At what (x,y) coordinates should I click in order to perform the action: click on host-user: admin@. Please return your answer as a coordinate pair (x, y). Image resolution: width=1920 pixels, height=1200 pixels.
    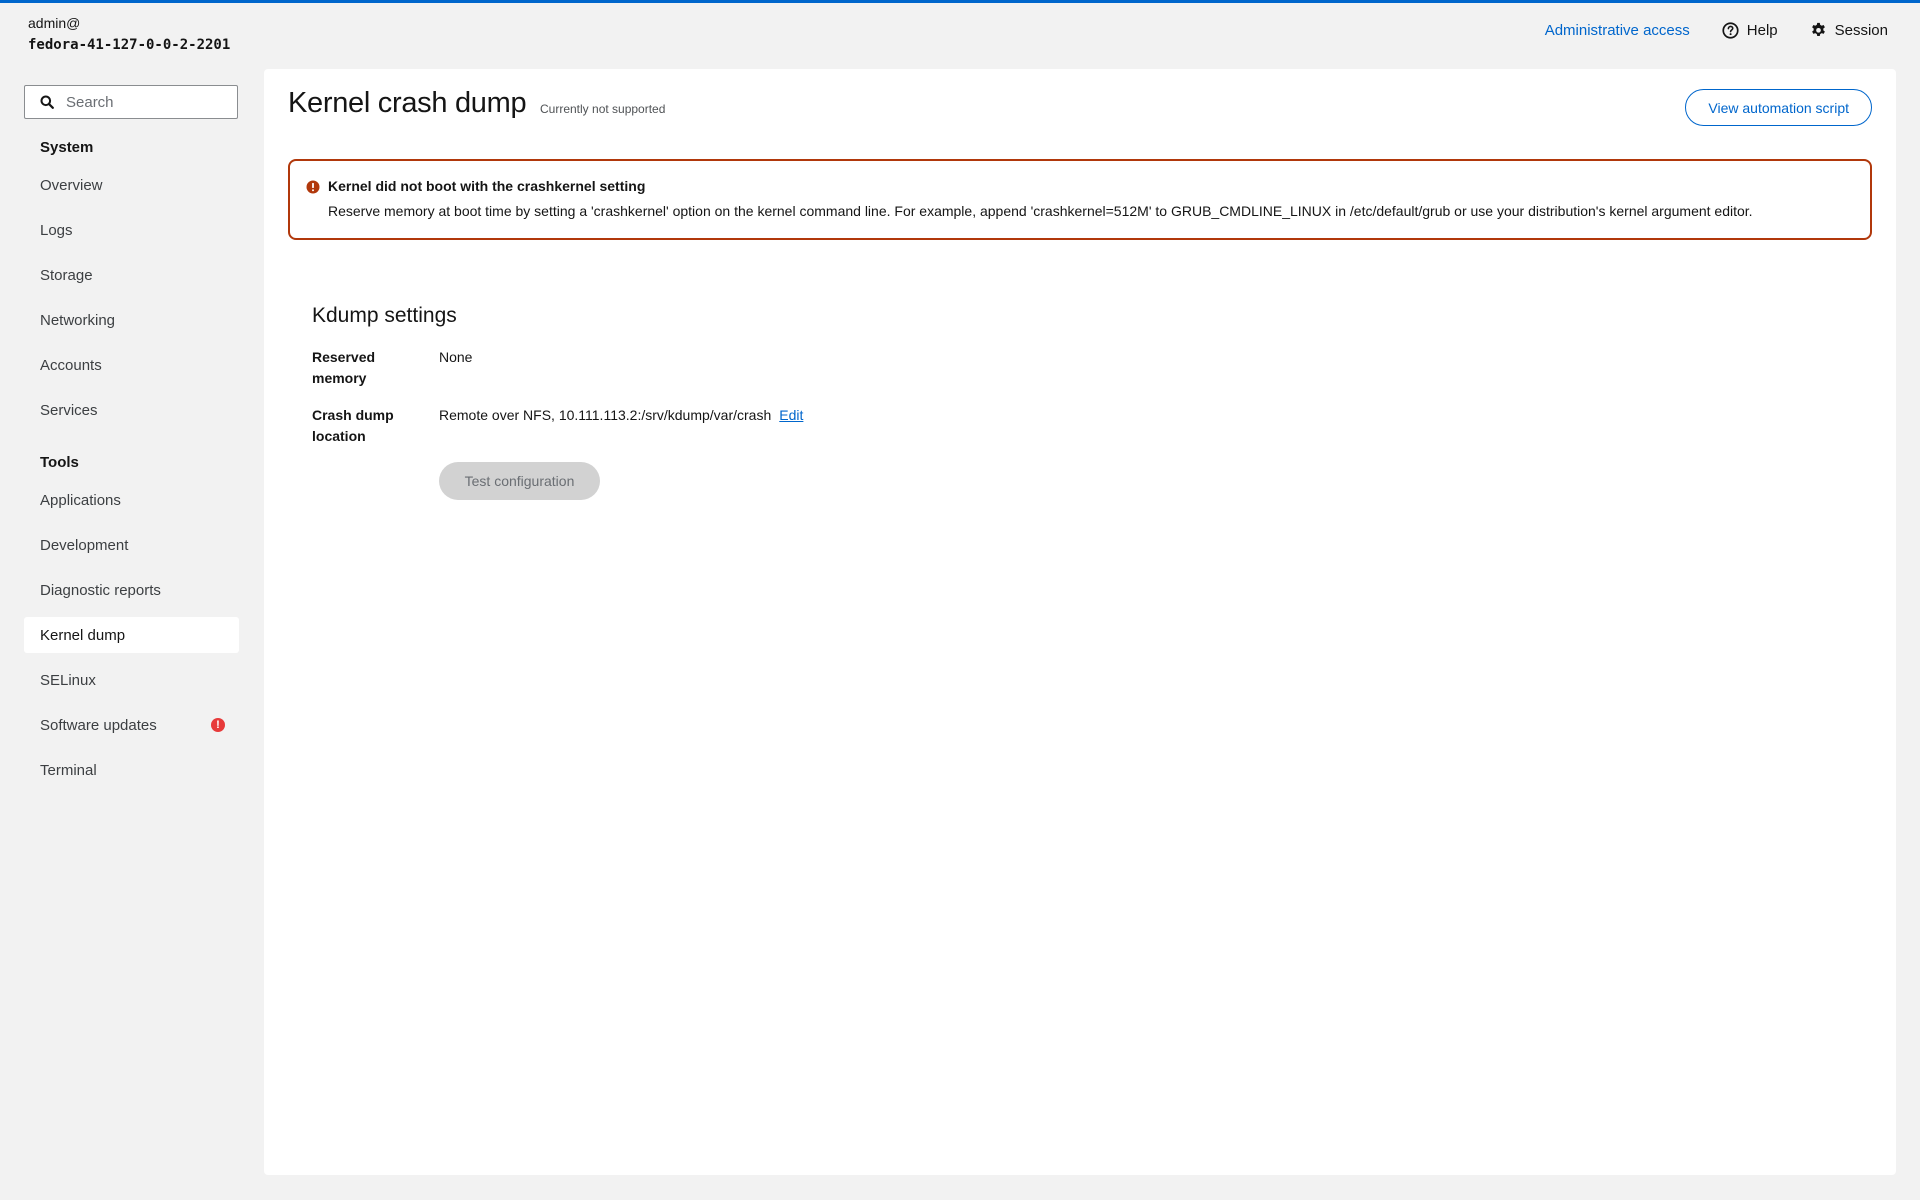
    Looking at the image, I should click on (54, 23).